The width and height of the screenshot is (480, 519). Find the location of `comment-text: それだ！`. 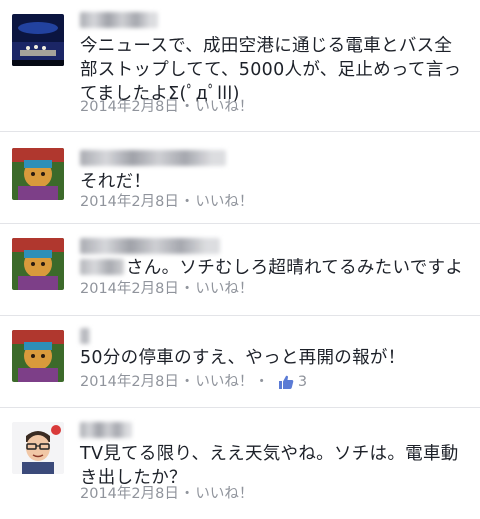

comment-text: それだ！ is located at coordinates (116, 182).